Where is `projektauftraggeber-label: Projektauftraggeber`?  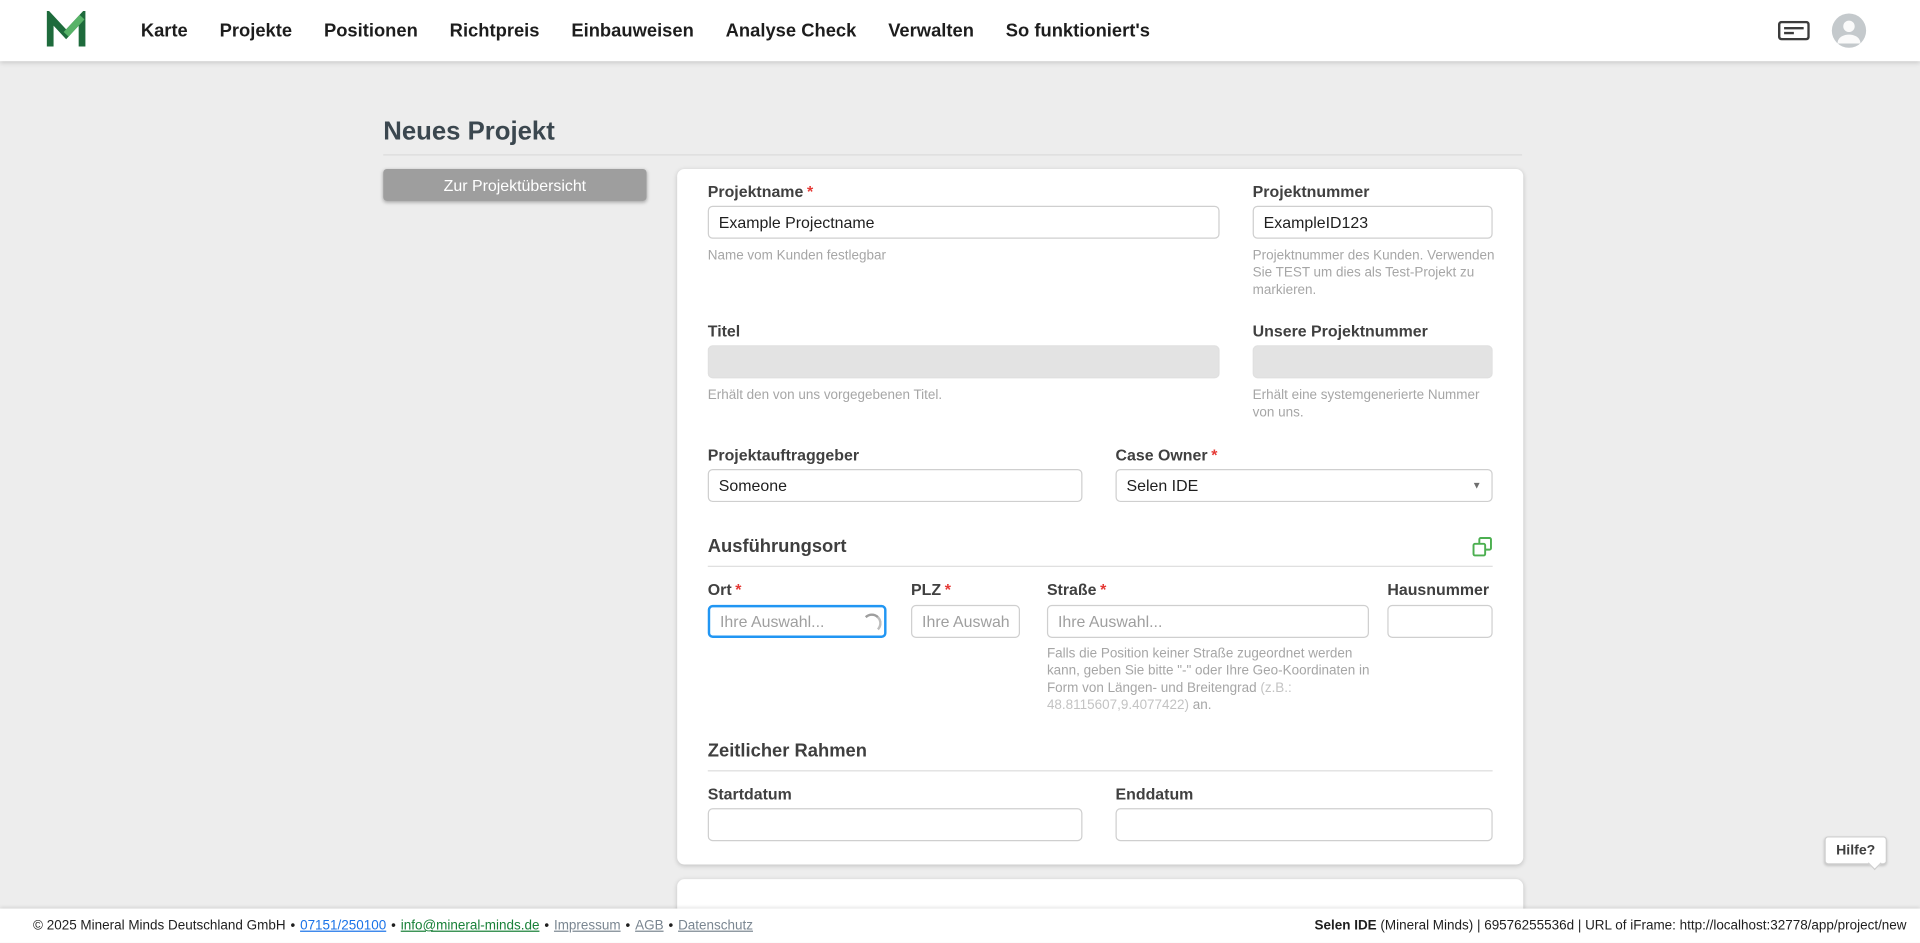
projektauftraggeber-label: Projektauftraggeber is located at coordinates (783, 455).